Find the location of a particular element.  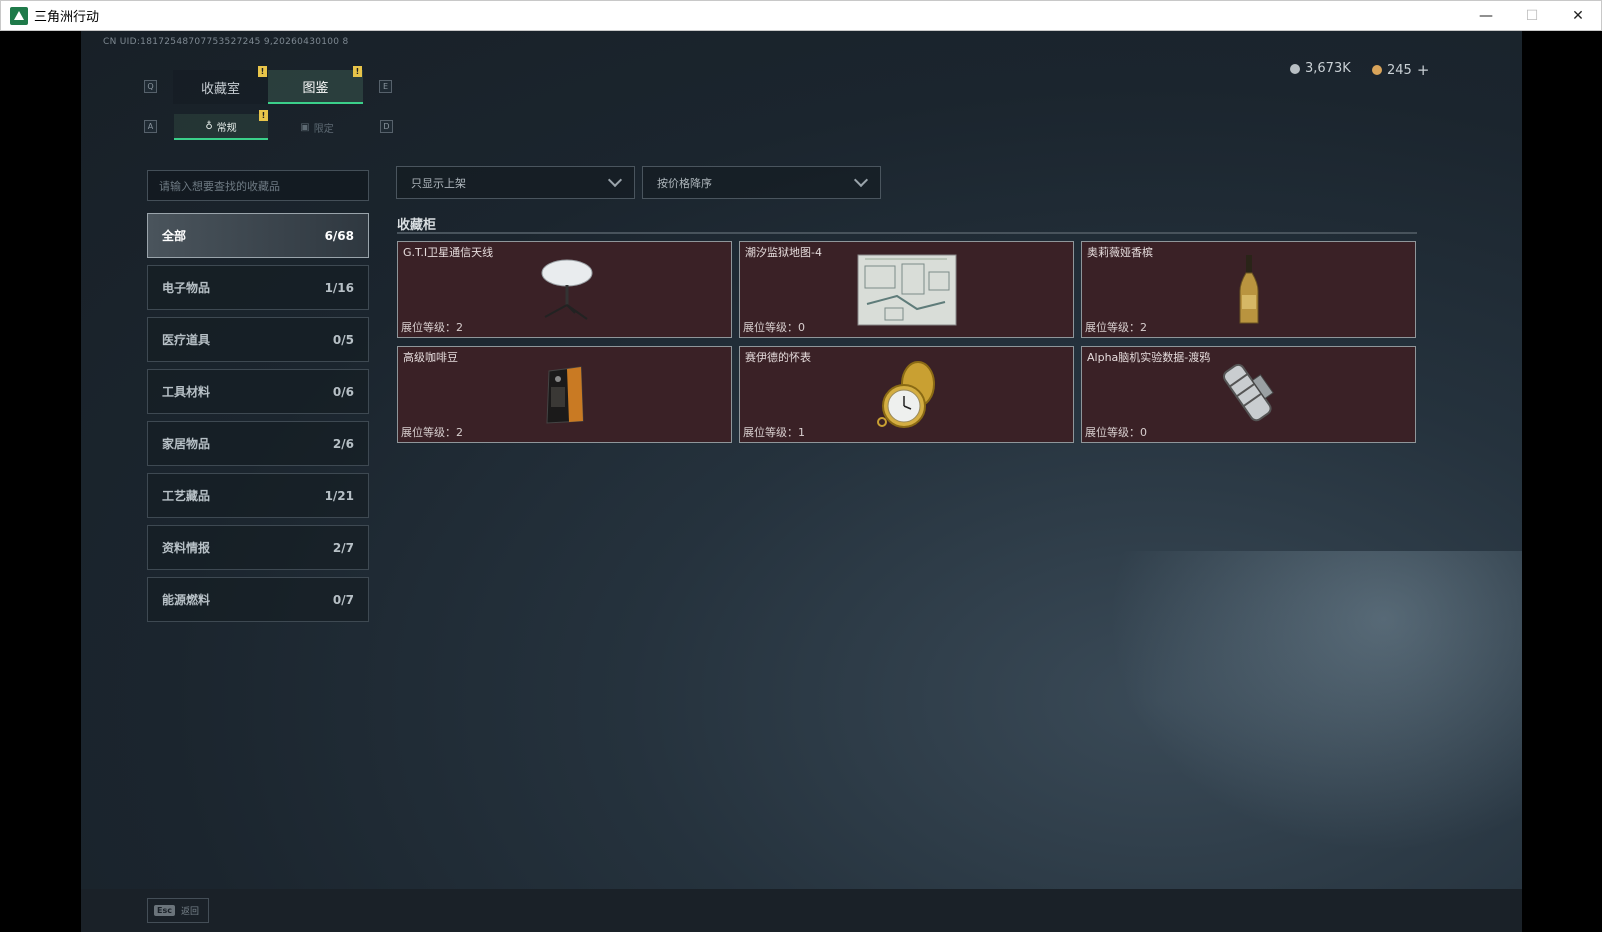

cabinet-title: 收藏柜 is located at coordinates (417, 225).